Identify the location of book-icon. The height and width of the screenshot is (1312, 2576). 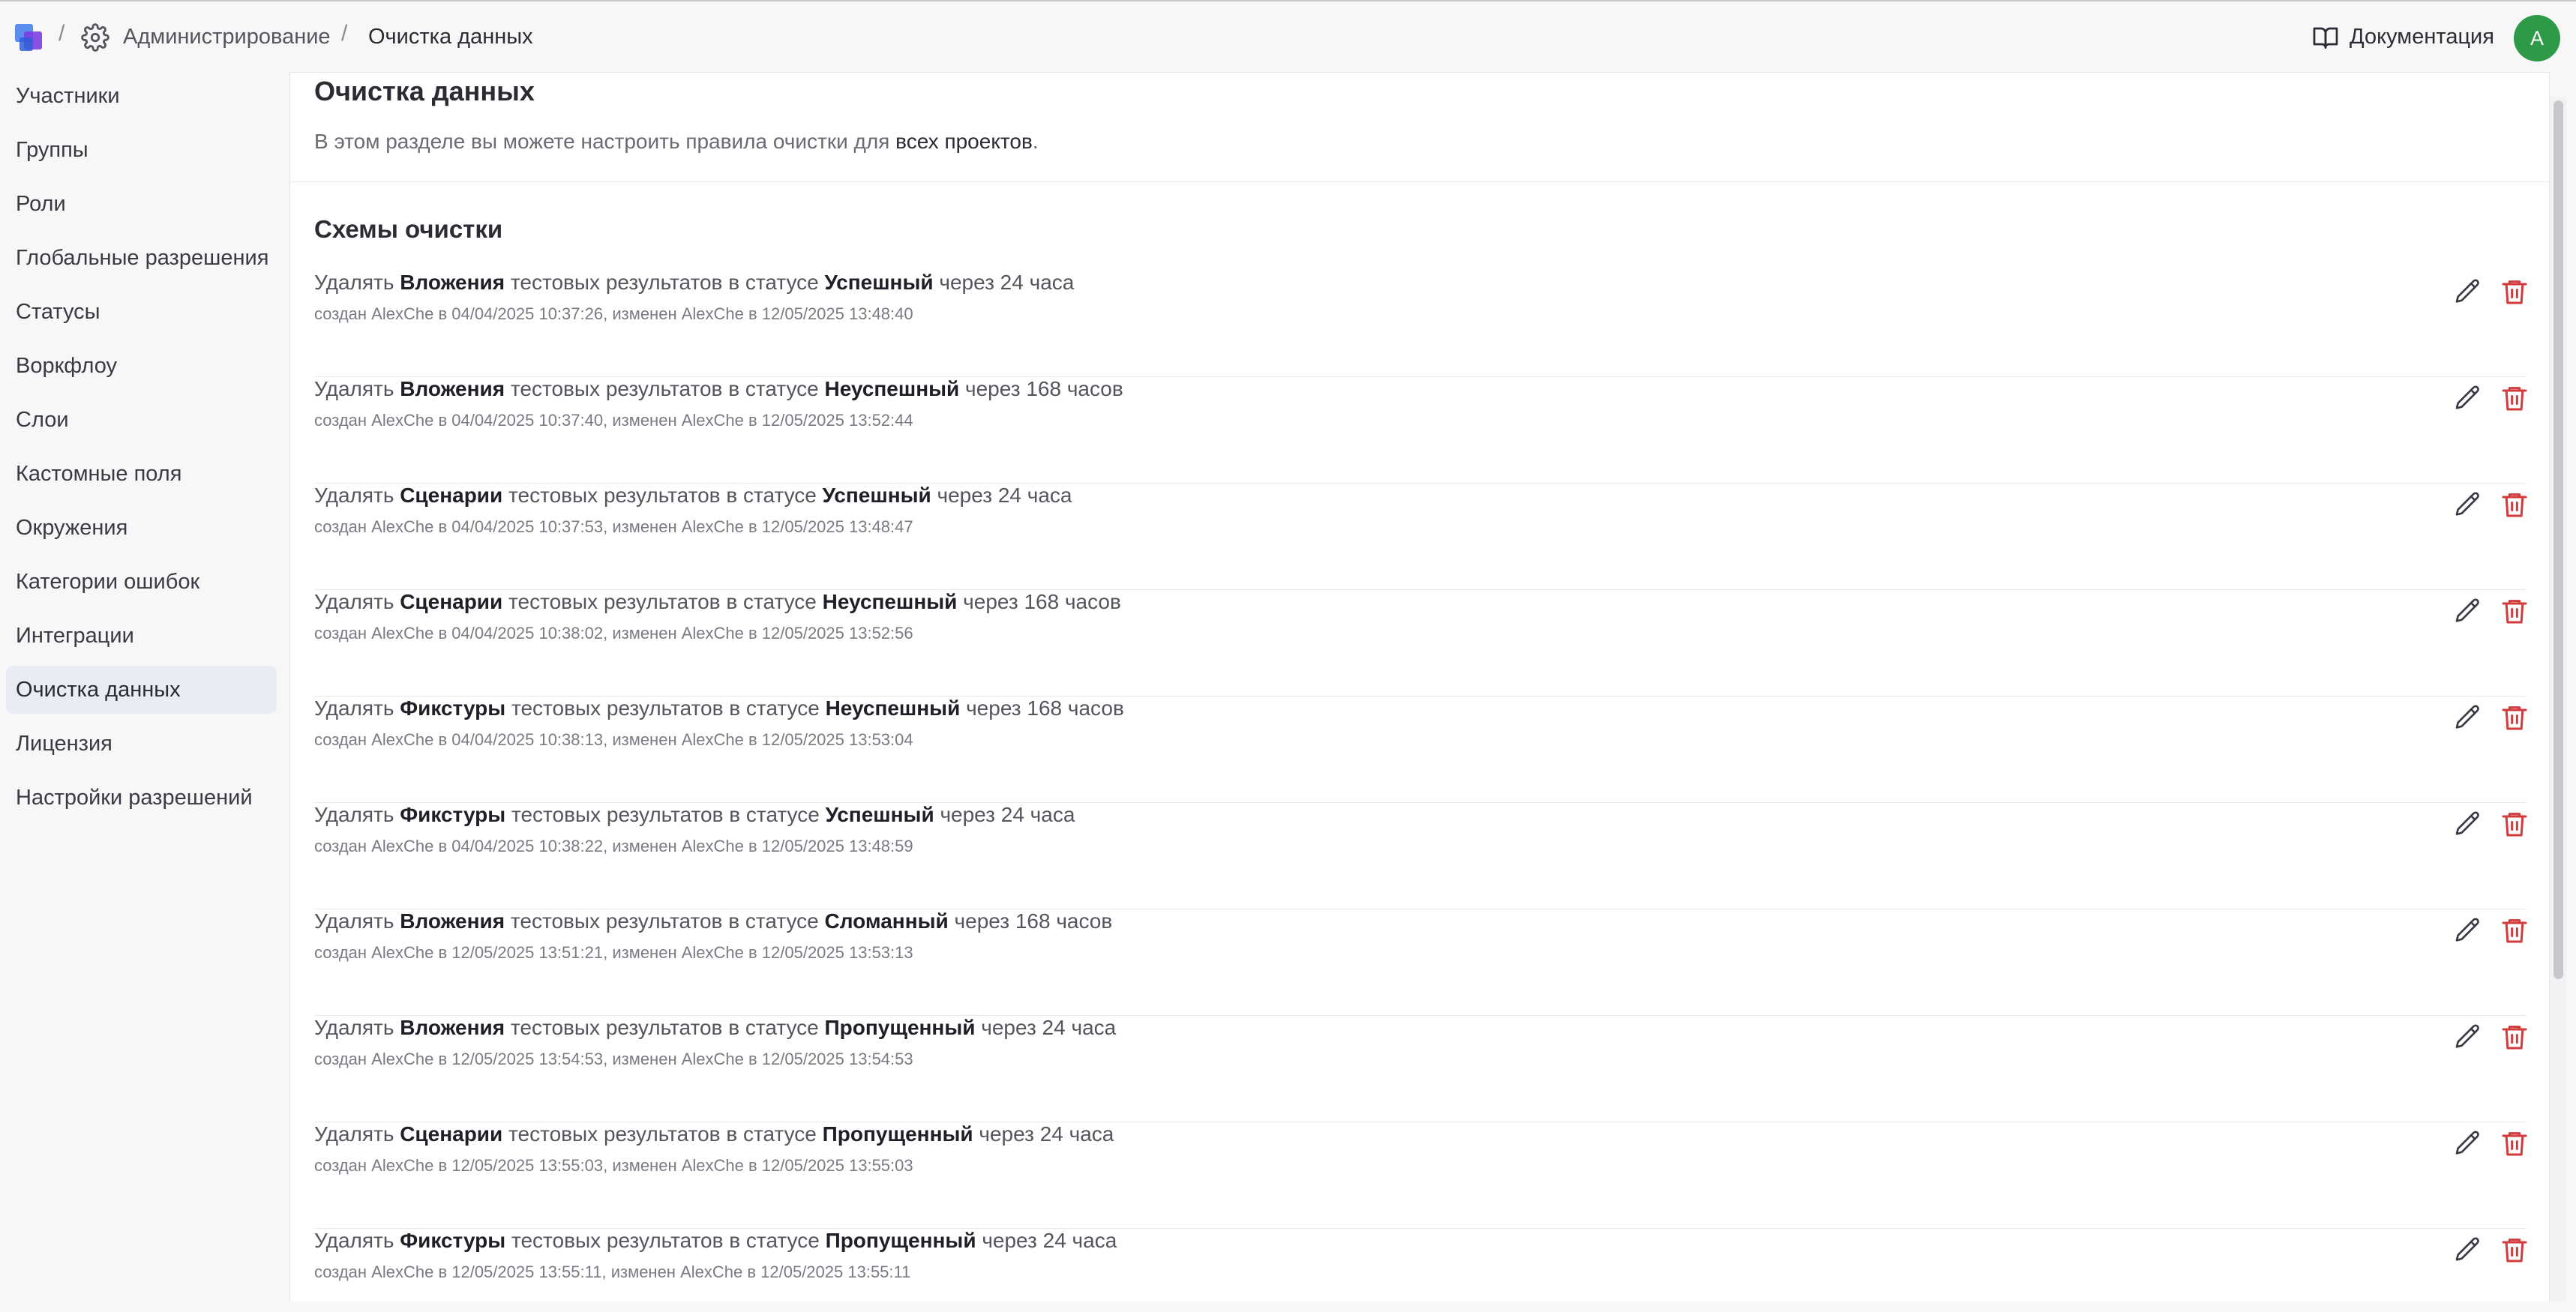
(2325, 37).